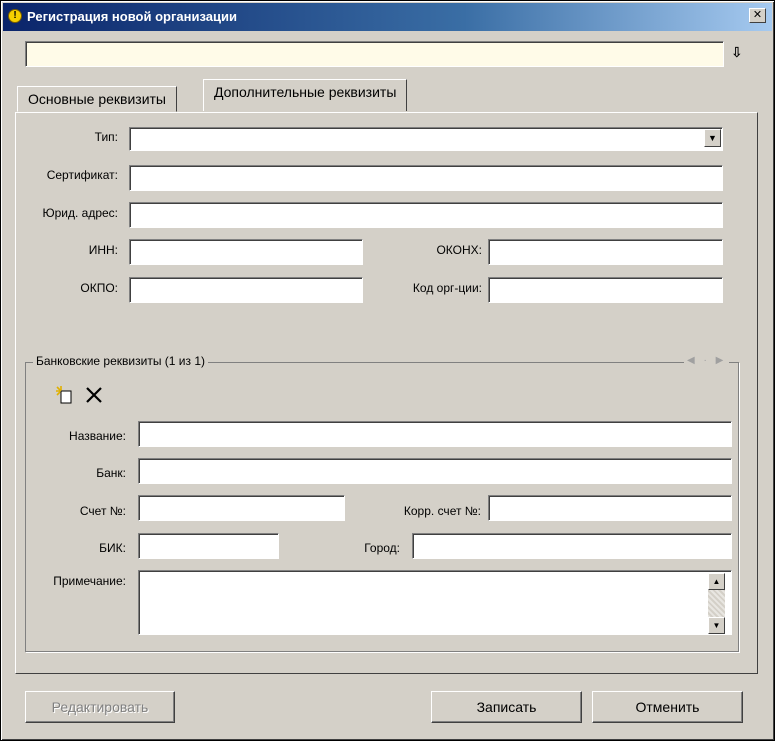  I want to click on window-title: Регистрация новой организации, so click(132, 16).